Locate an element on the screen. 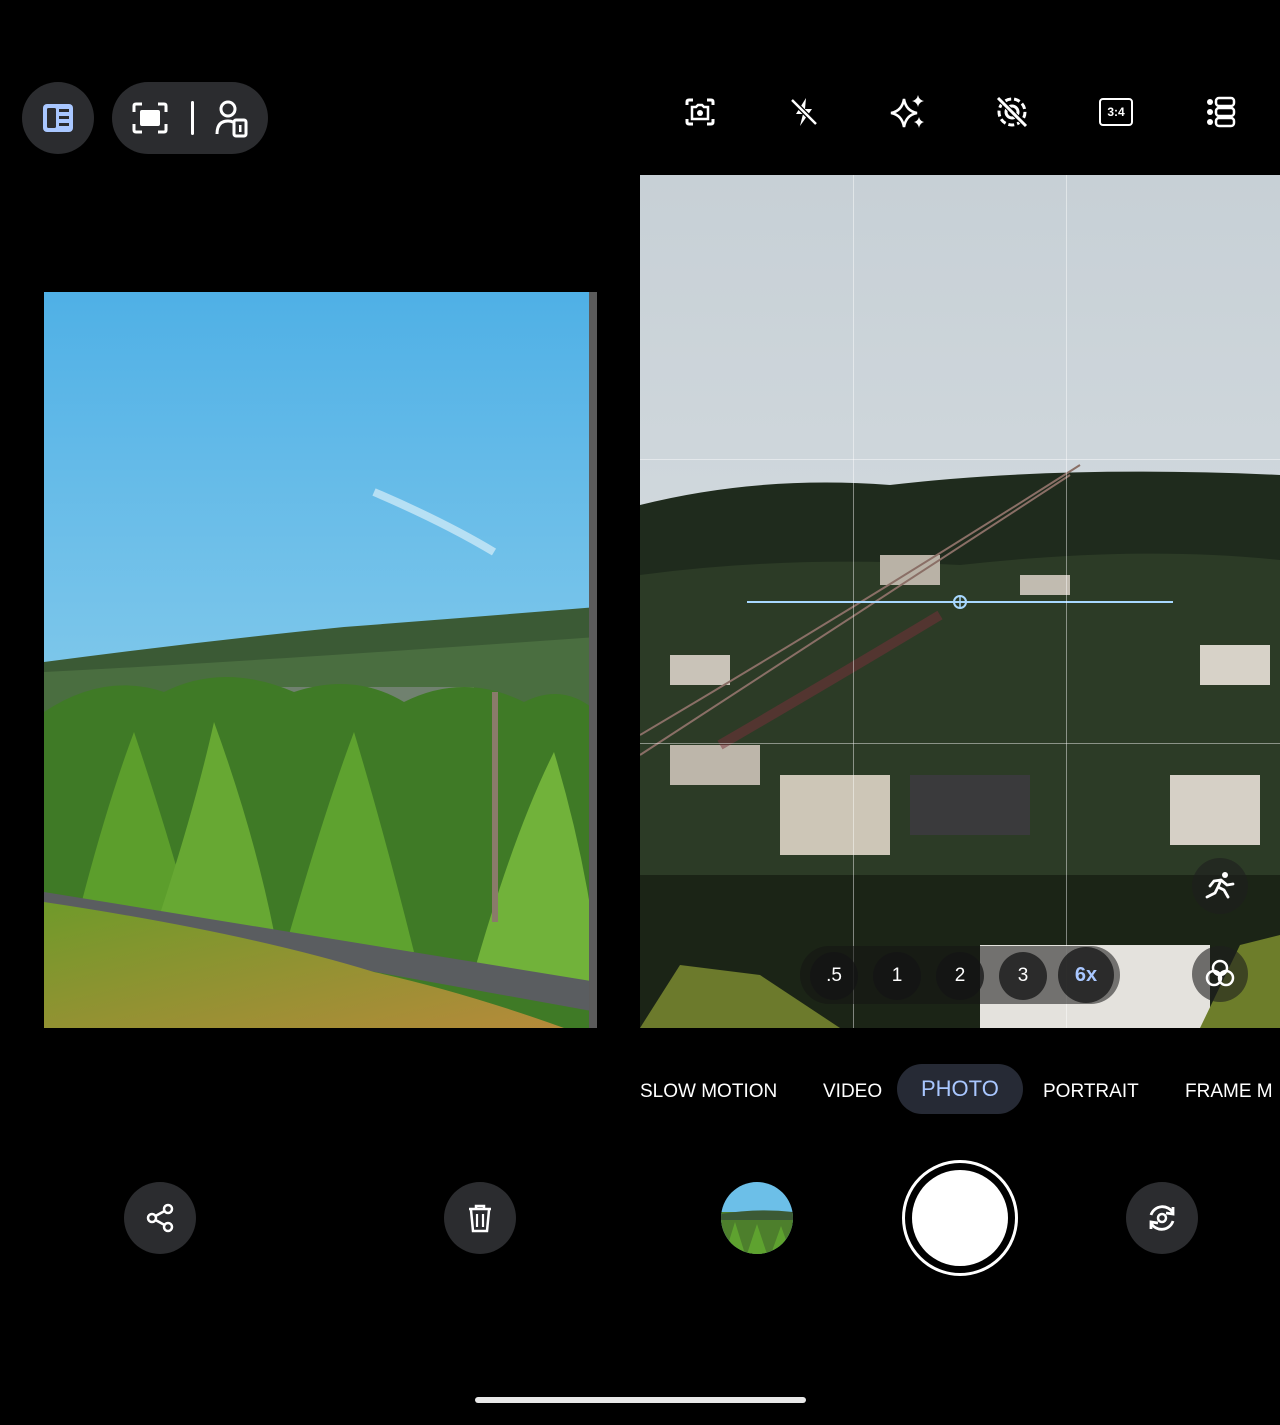 This screenshot has width=1280, height=1425. switch-camera-icon is located at coordinates (1162, 1218).